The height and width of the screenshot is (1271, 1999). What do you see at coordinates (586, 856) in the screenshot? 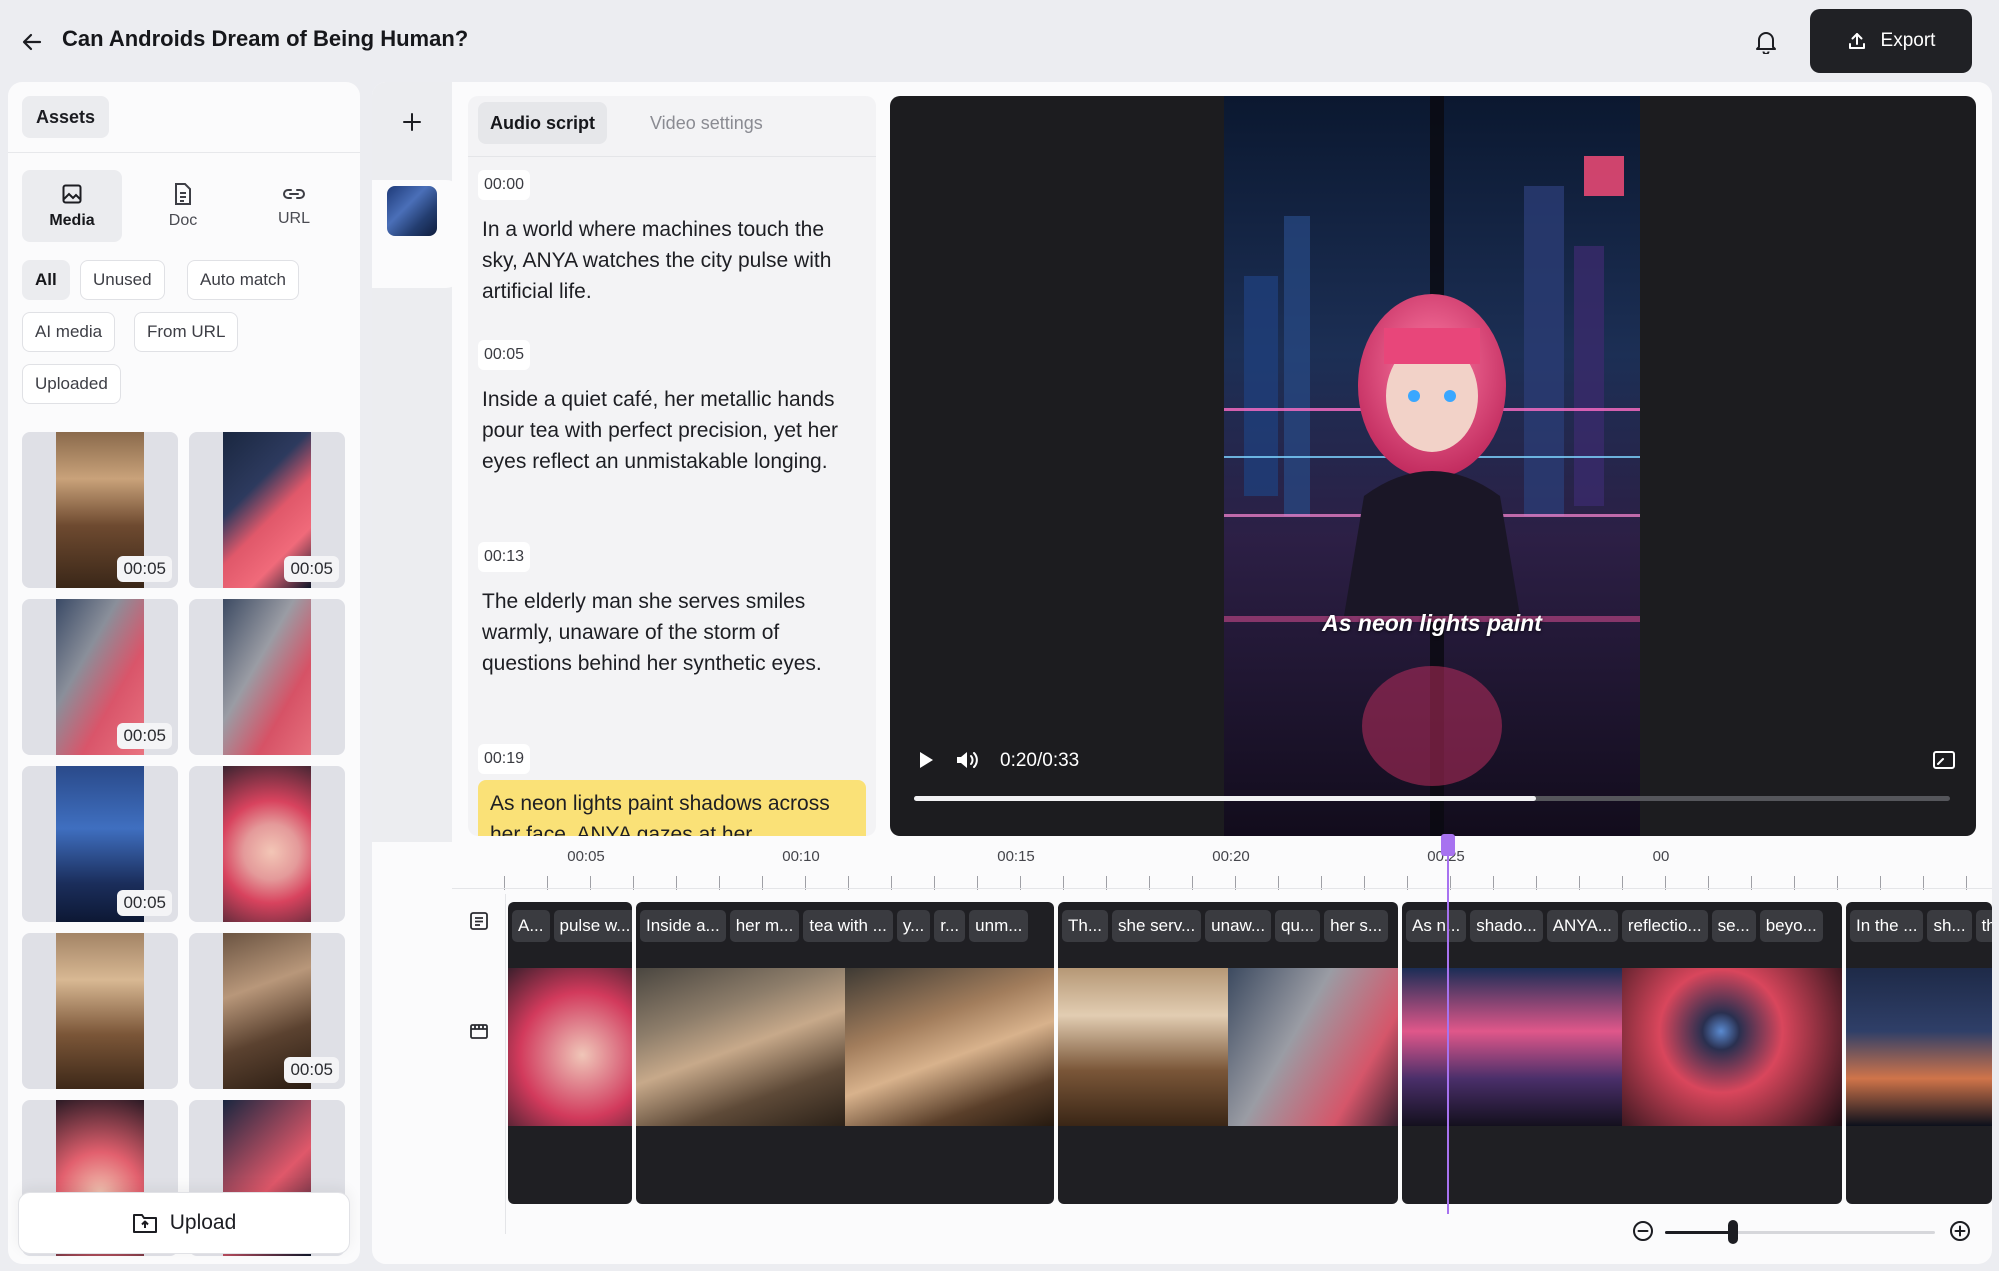
I see `ruler-label: 00:05` at bounding box center [586, 856].